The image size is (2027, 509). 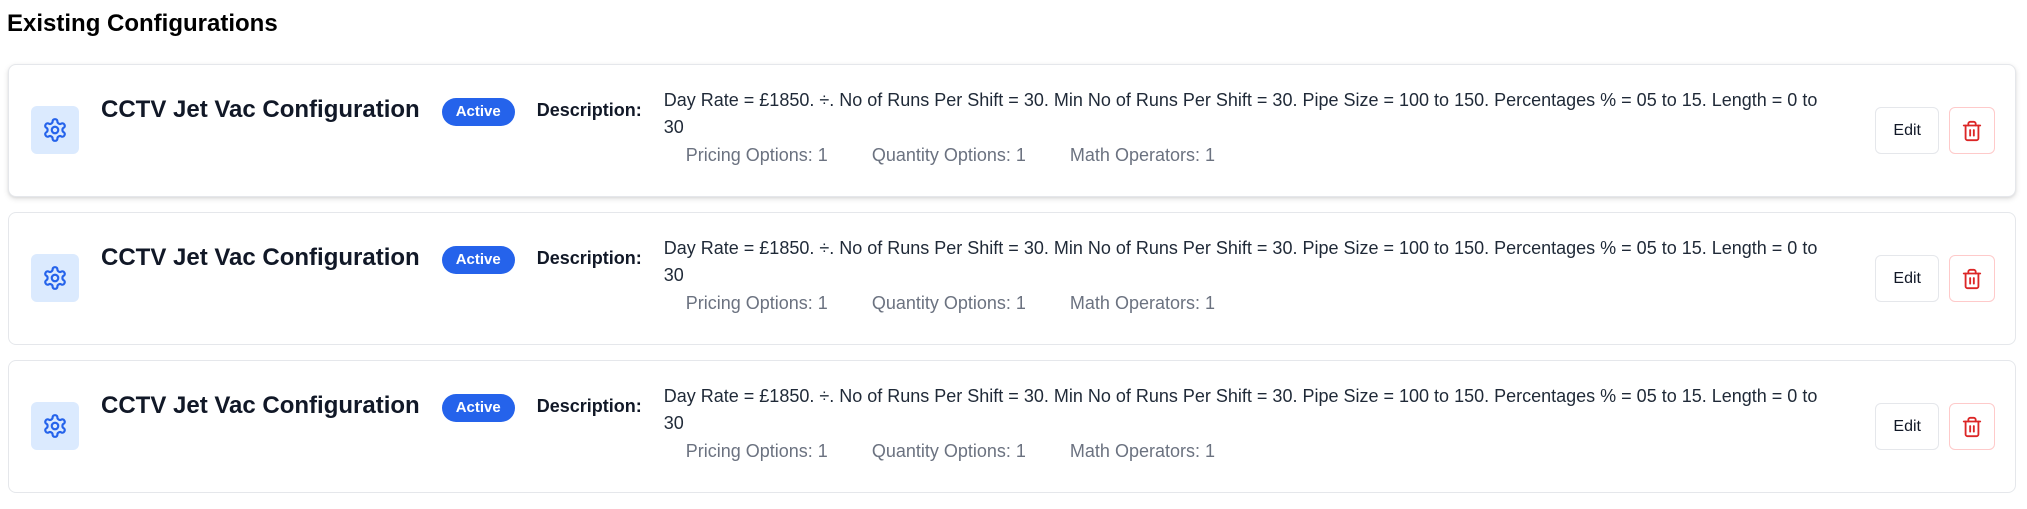 What do you see at coordinates (142, 23) in the screenshot?
I see `section-title: Existing Configurations` at bounding box center [142, 23].